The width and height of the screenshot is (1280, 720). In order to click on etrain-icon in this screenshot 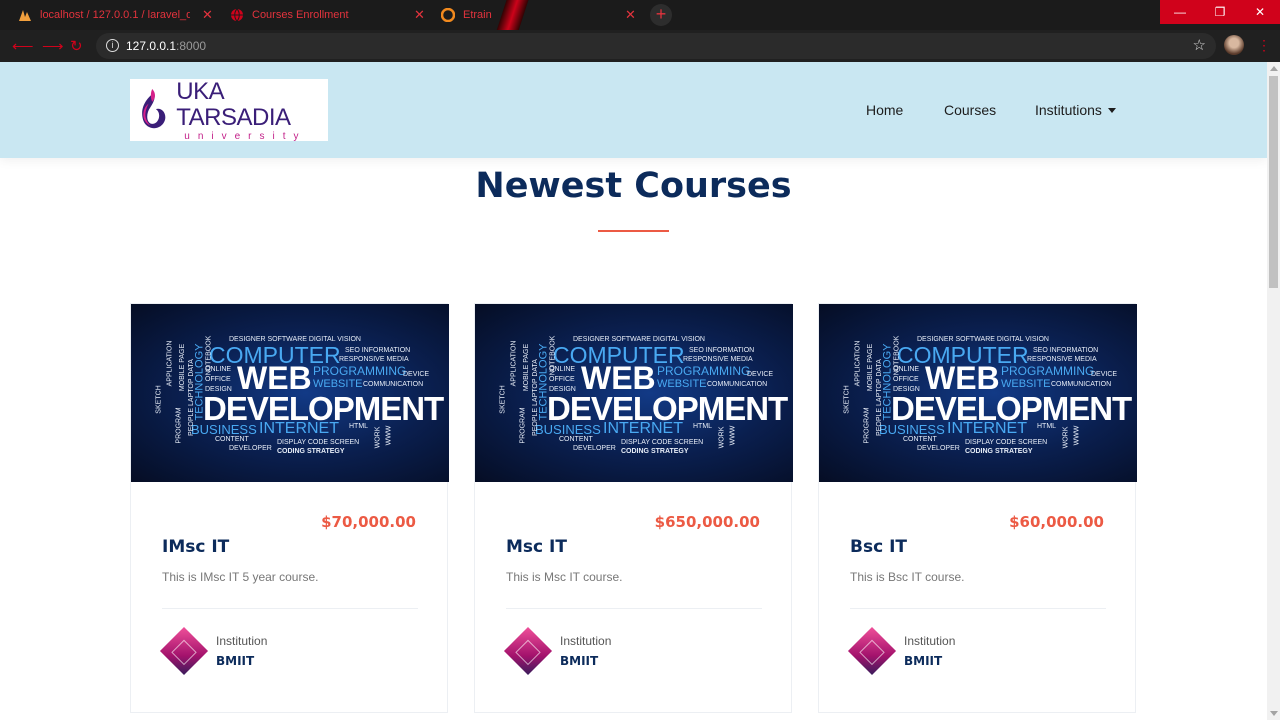, I will do `click(448, 15)`.